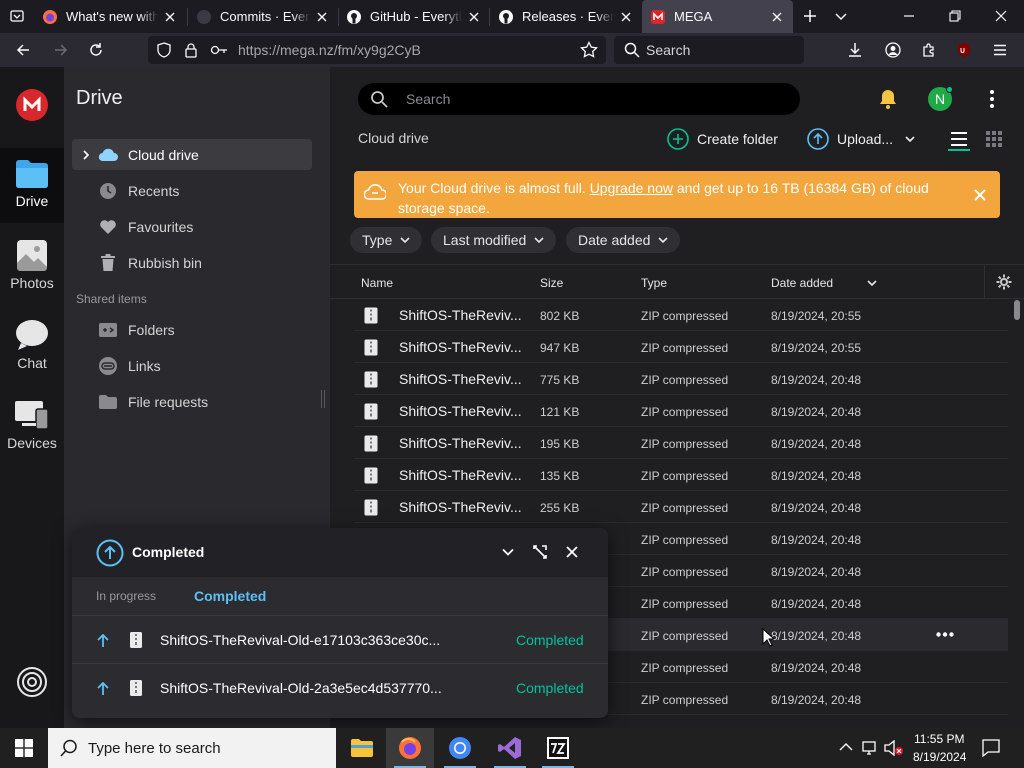  Describe the element at coordinates (414, 16) in the screenshot. I see `tab-github: GitHub - Everything` at that location.